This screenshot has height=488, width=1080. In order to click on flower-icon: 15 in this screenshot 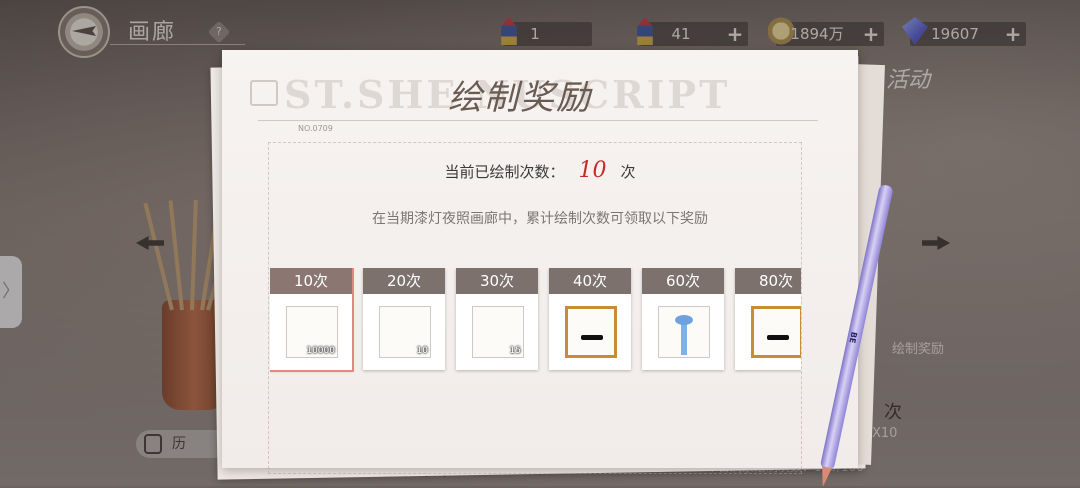, I will do `click(498, 332)`.